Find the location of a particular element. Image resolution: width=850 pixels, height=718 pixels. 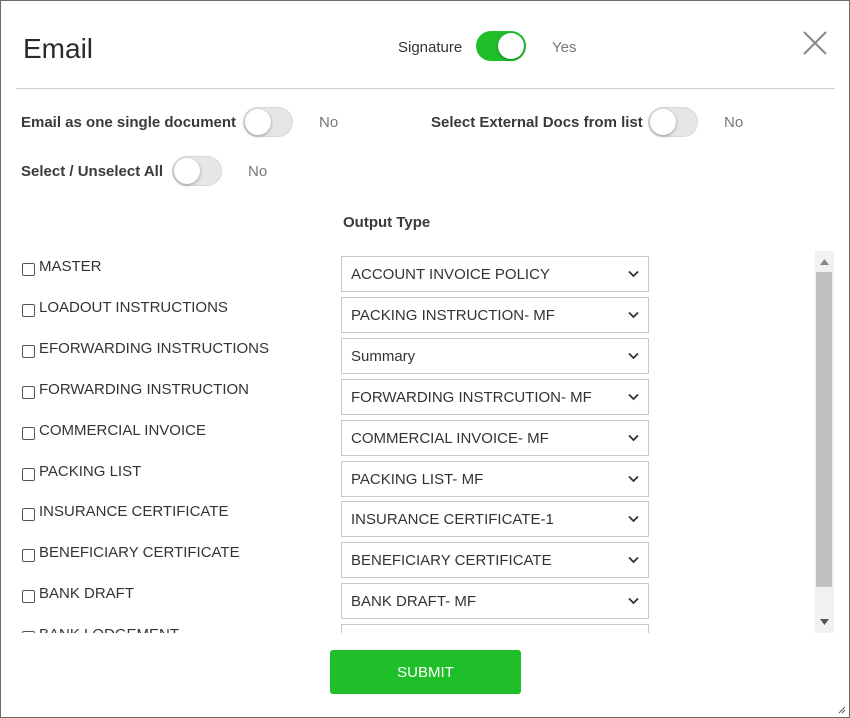

document-row: BANK DRAFT BANK DRAFT- MF is located at coordinates (416, 599).